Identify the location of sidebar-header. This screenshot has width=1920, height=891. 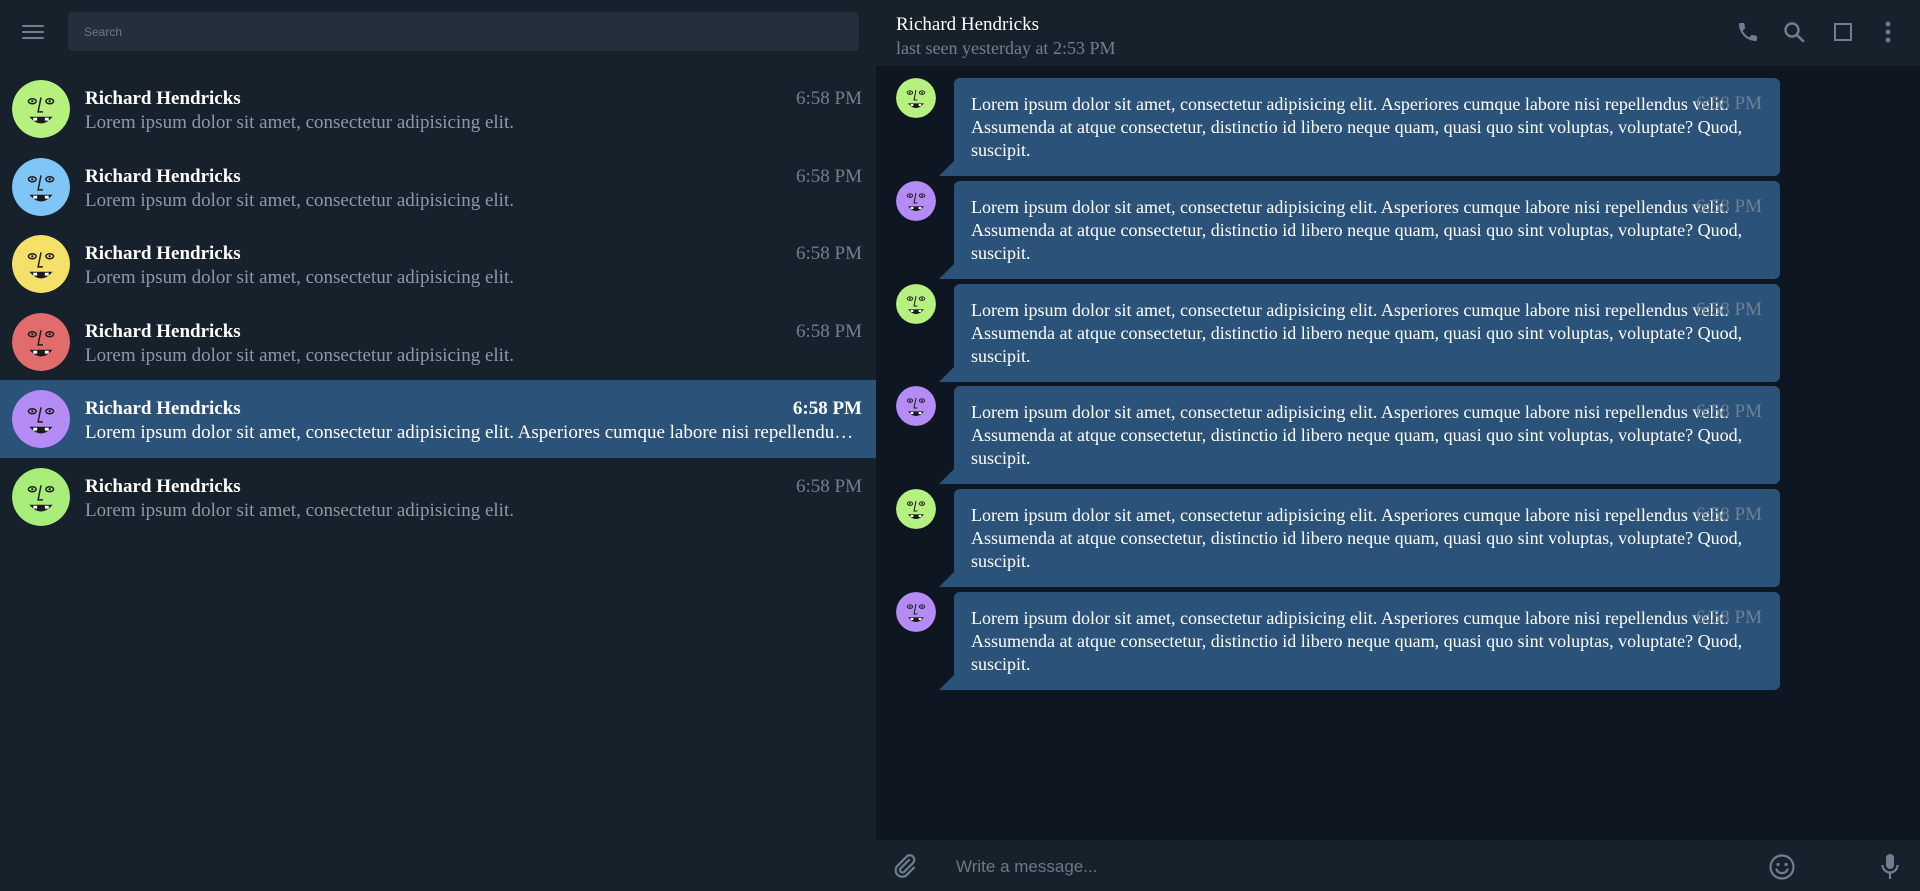
(438, 31).